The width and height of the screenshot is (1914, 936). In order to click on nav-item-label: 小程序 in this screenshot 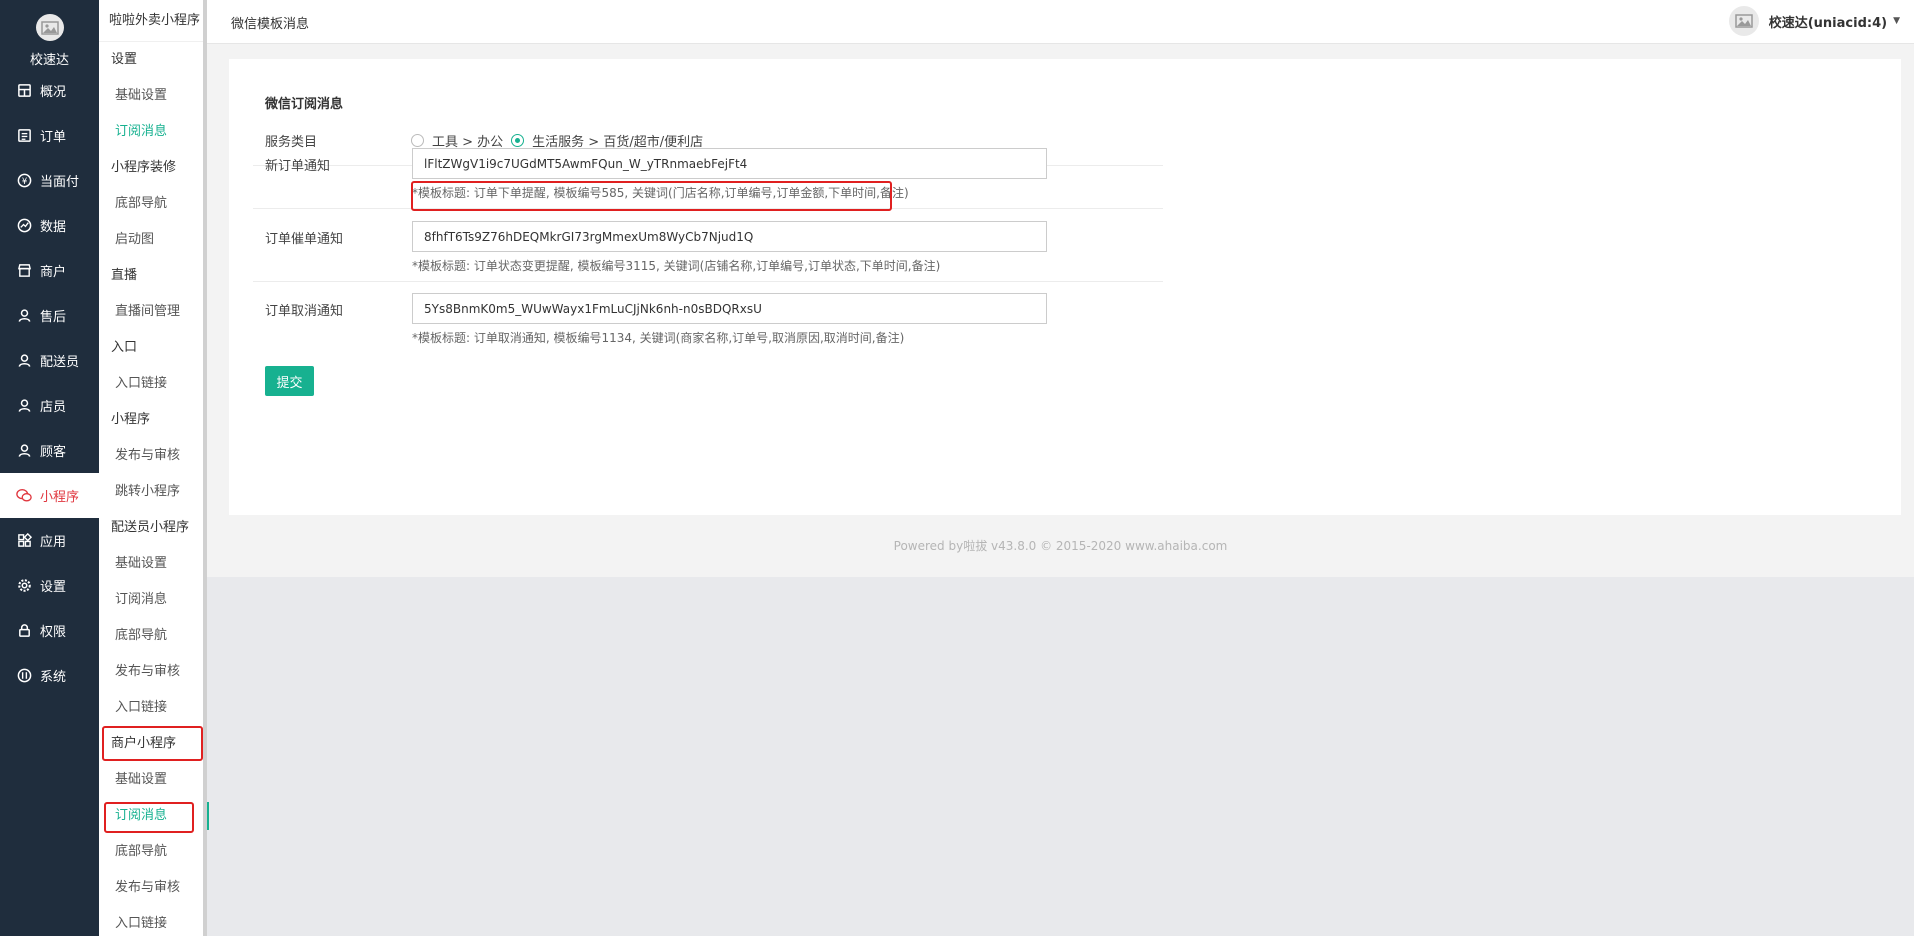, I will do `click(60, 497)`.